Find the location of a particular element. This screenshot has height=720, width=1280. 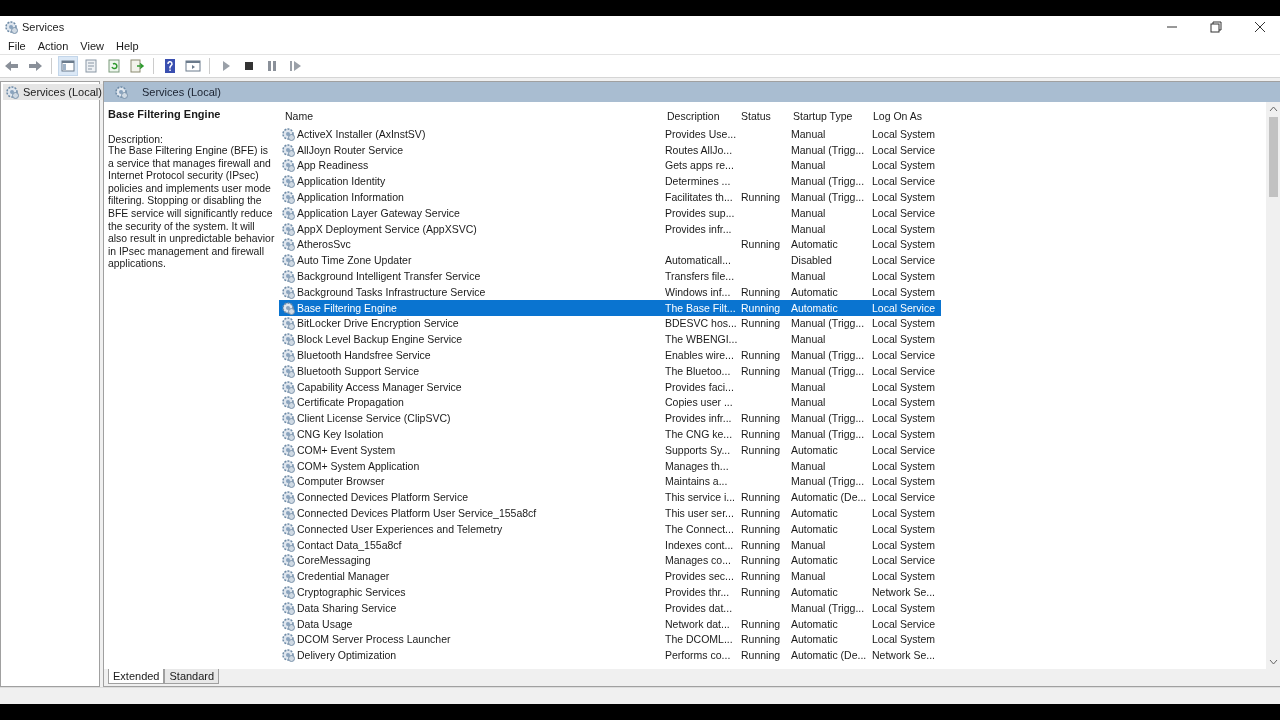

menu-item: Action is located at coordinates (53, 46).